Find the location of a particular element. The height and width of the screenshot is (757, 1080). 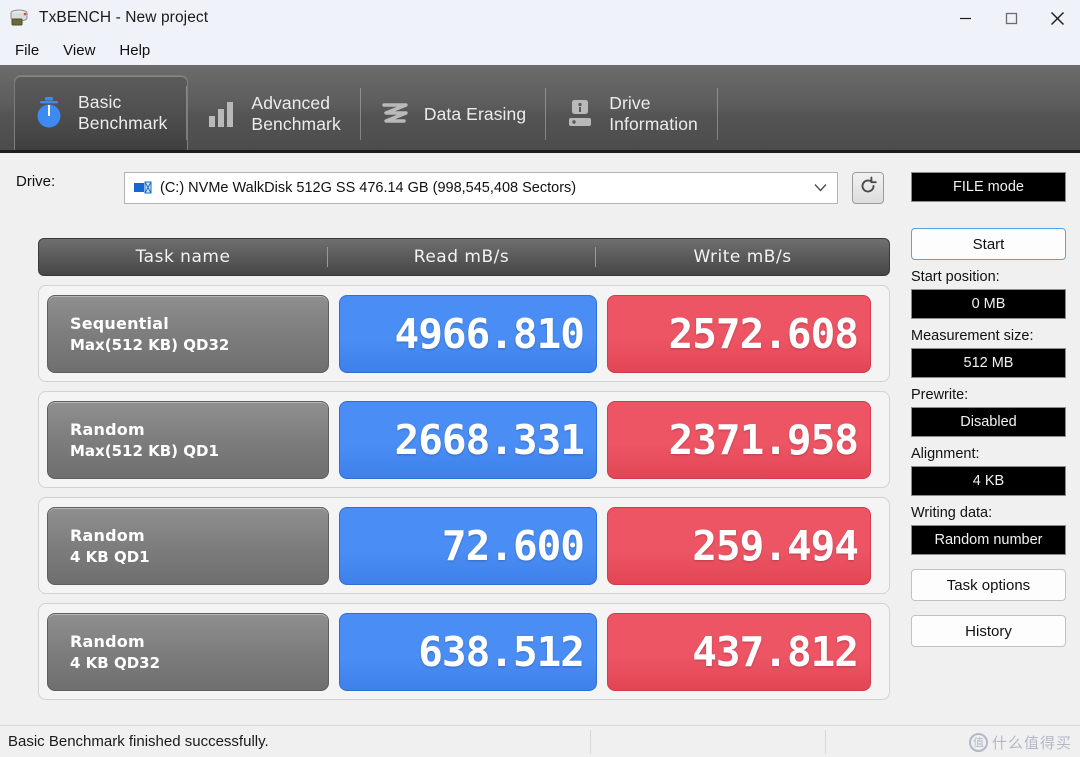

stopwatch-icon is located at coordinates (49, 113).